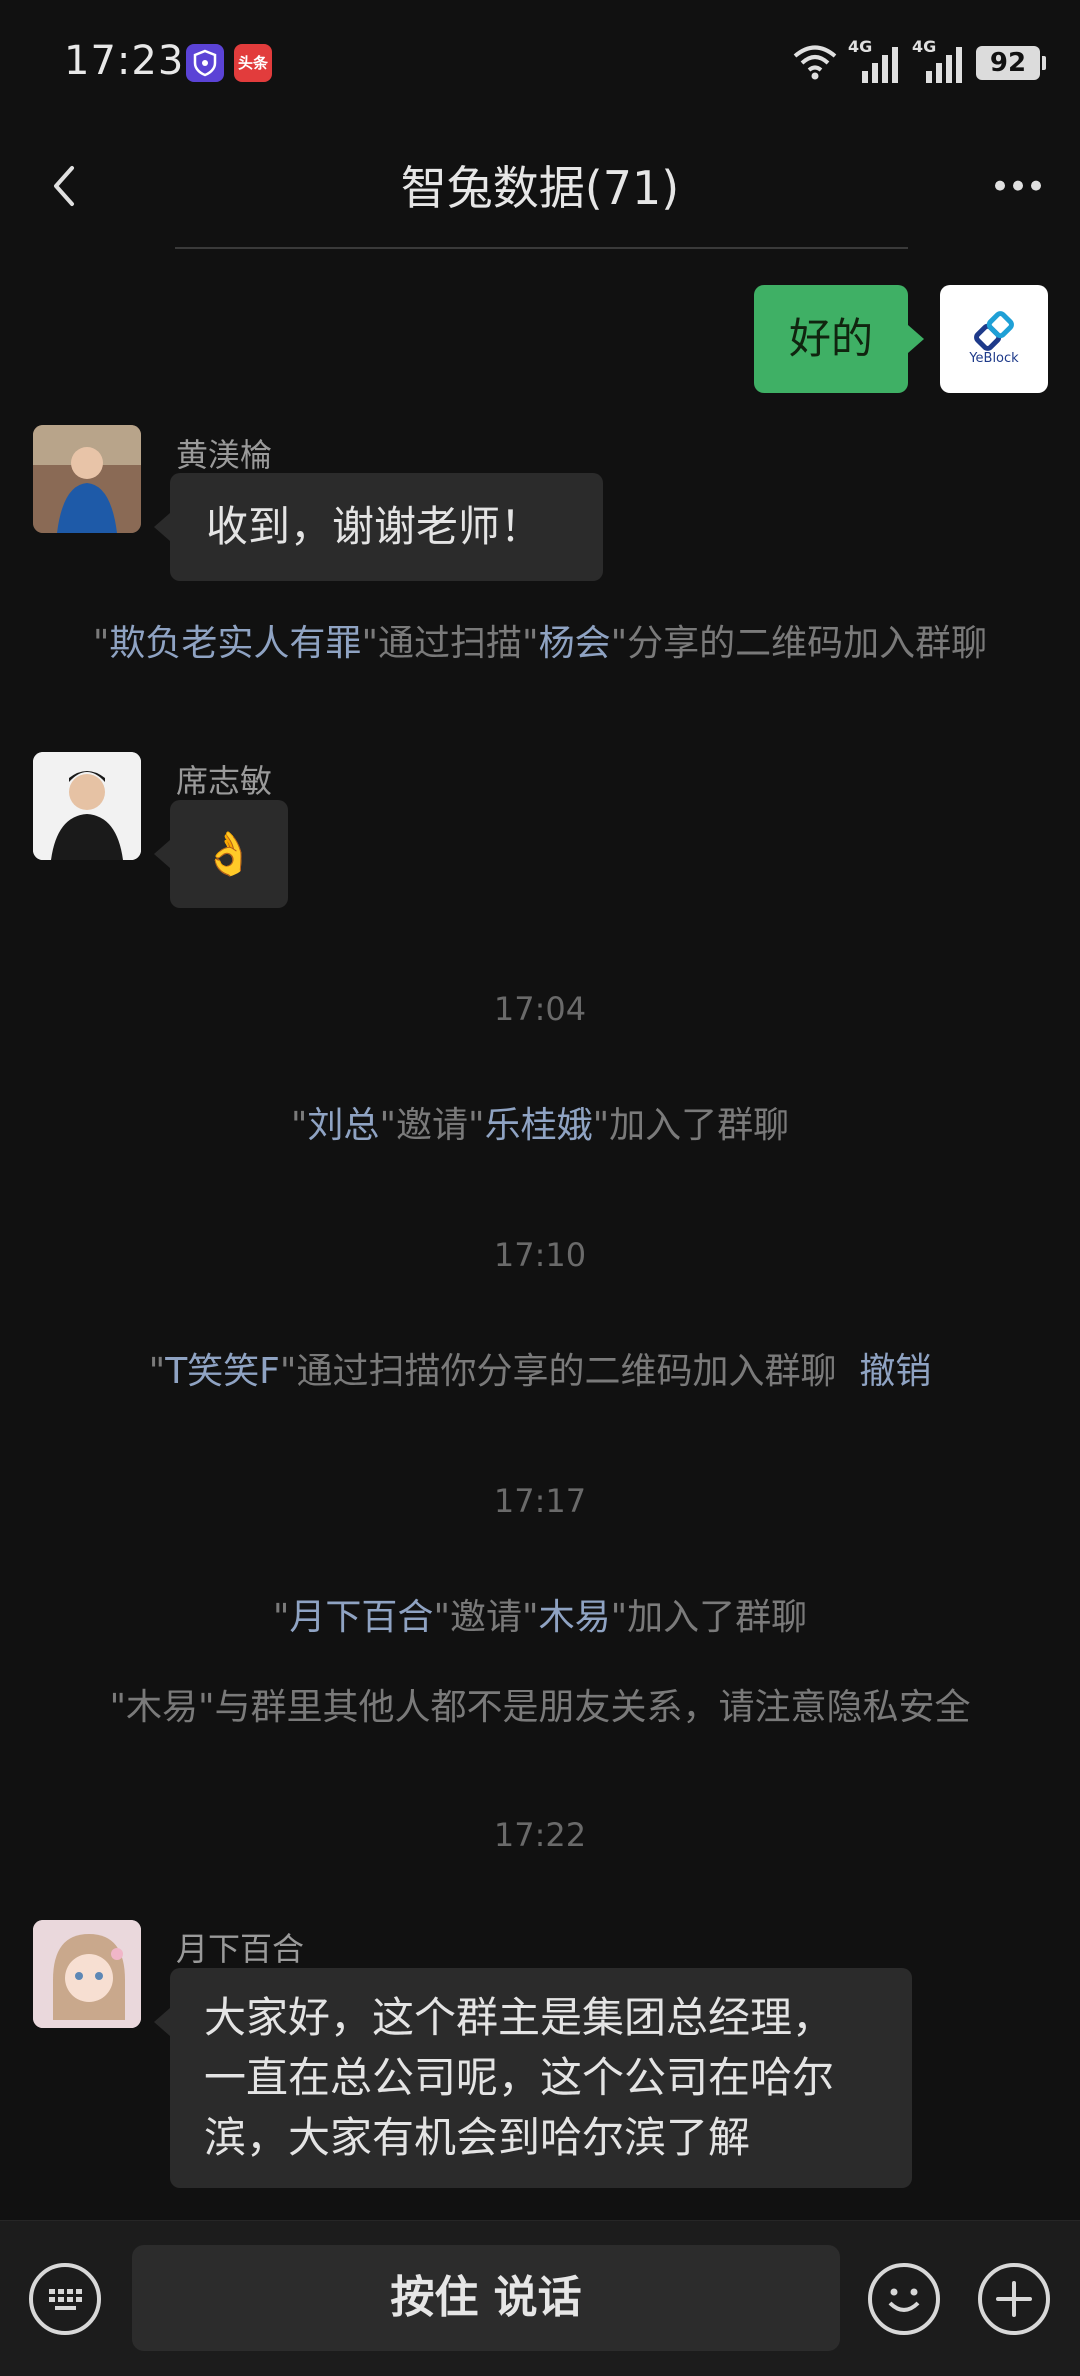 The height and width of the screenshot is (2376, 1080). What do you see at coordinates (575, 1617) in the screenshot?
I see `member-name-link: 木易` at bounding box center [575, 1617].